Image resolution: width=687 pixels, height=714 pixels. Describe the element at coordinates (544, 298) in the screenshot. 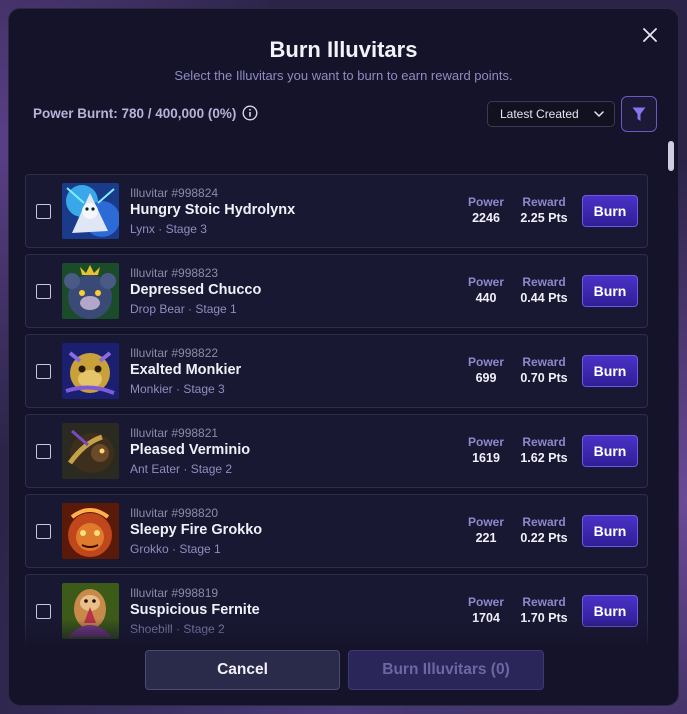

I see `reward-value: 0.44 Pts` at that location.